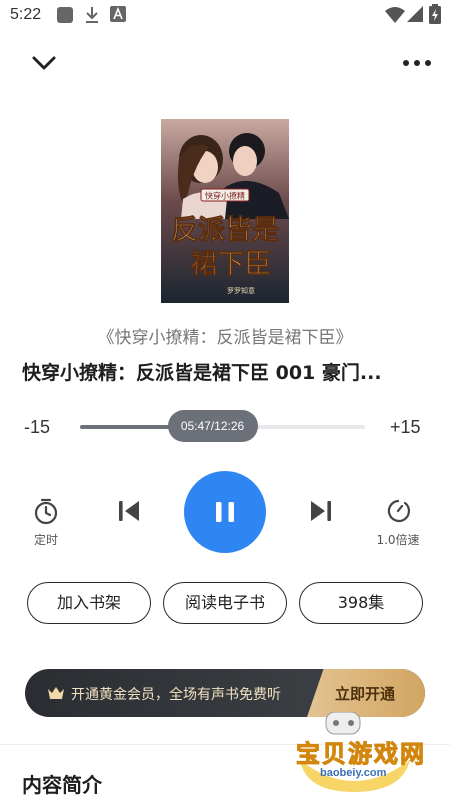  What do you see at coordinates (65, 15) in the screenshot?
I see `app-square-icon` at bounding box center [65, 15].